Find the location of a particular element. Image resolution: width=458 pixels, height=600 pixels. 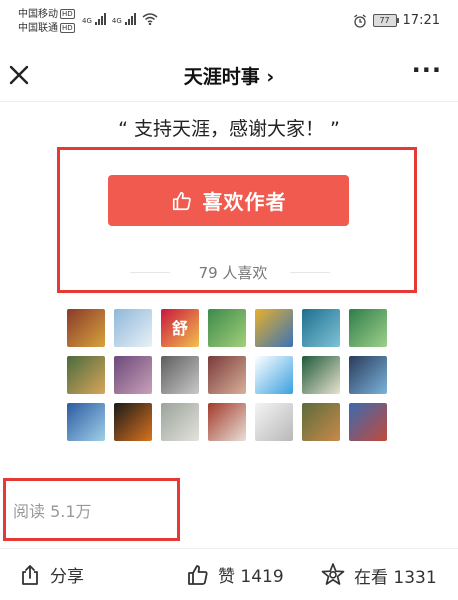

status-bar: 中国移动 HD 中国联通 HD 4G 4G 77 17:21 is located at coordinates (229, 22).